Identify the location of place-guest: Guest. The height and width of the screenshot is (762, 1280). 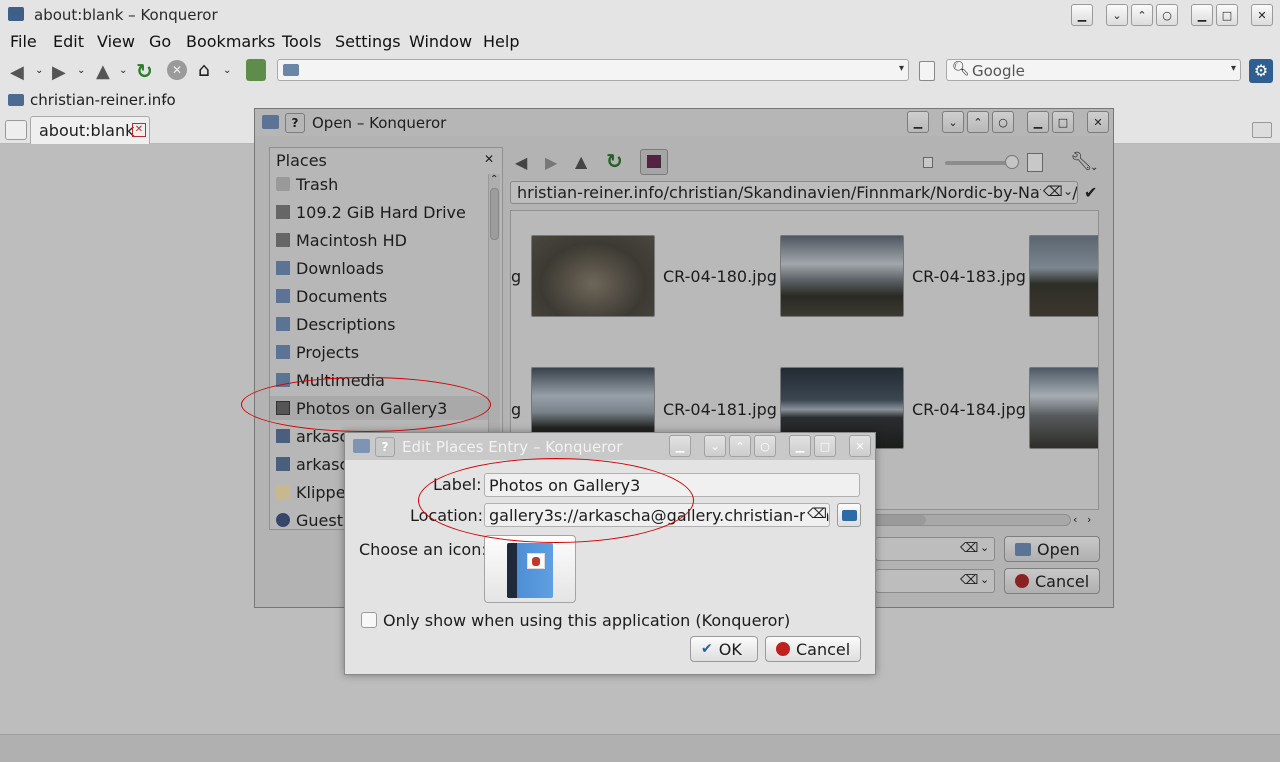
(309, 520).